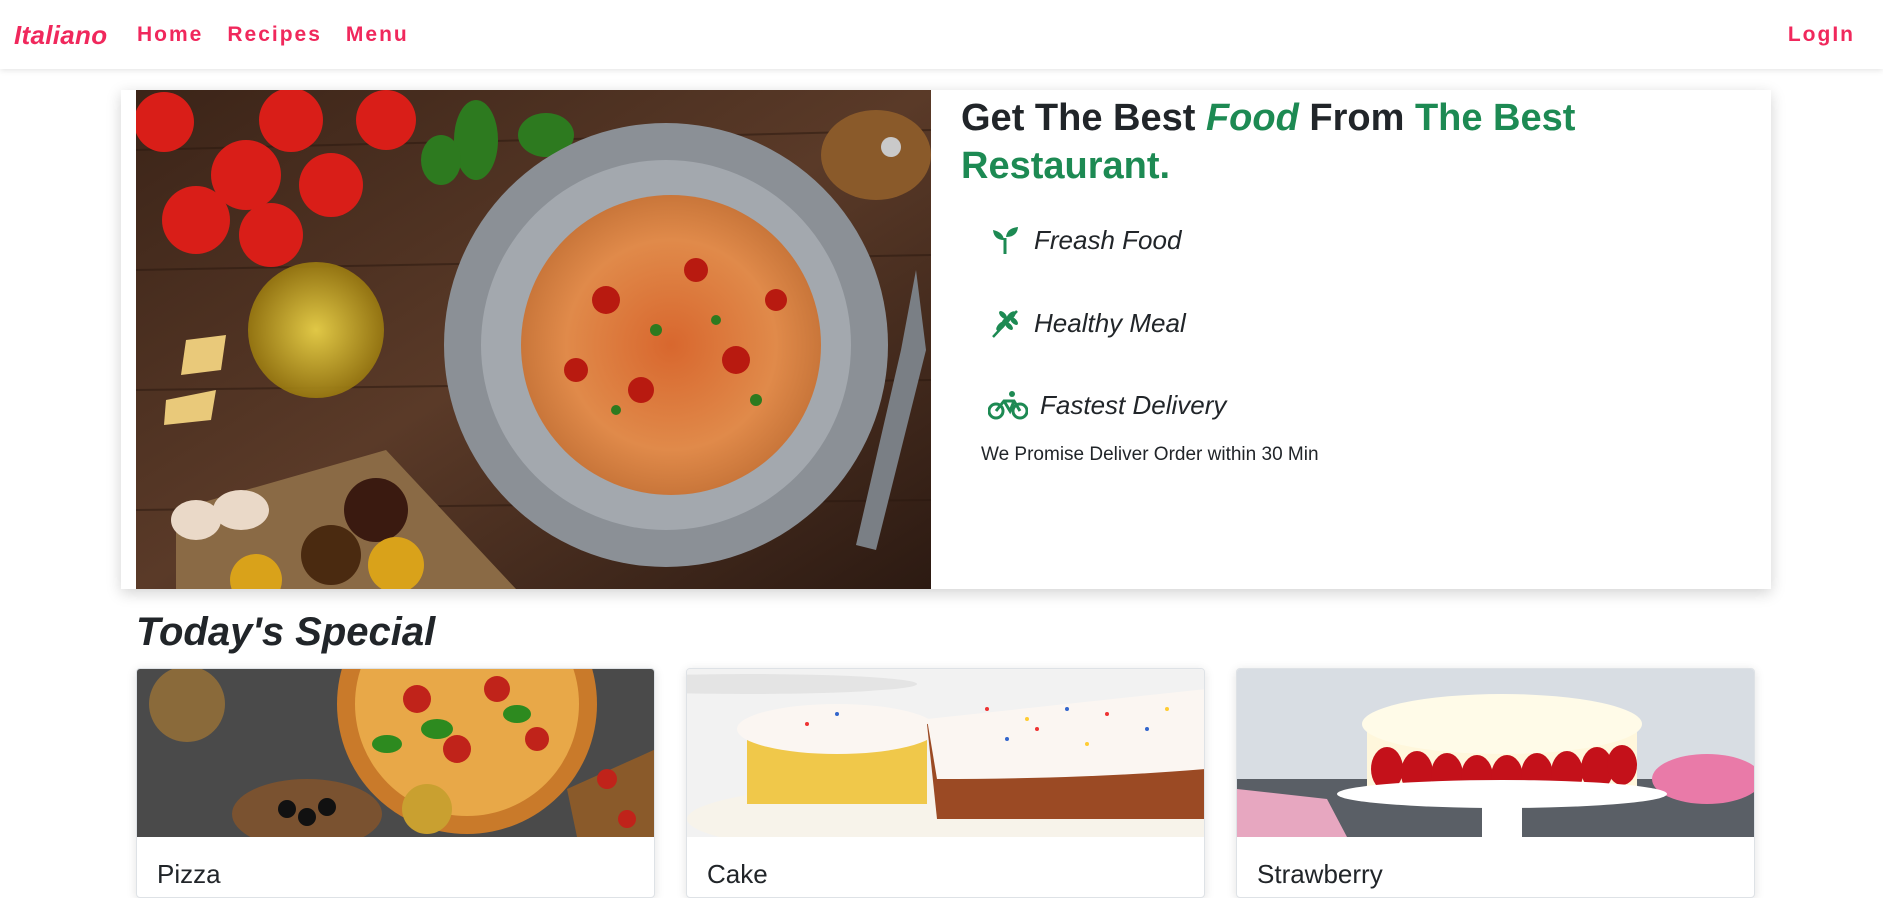  I want to click on delivery-promise: We Promise Deliver Order within 30 Min, so click(1150, 454).